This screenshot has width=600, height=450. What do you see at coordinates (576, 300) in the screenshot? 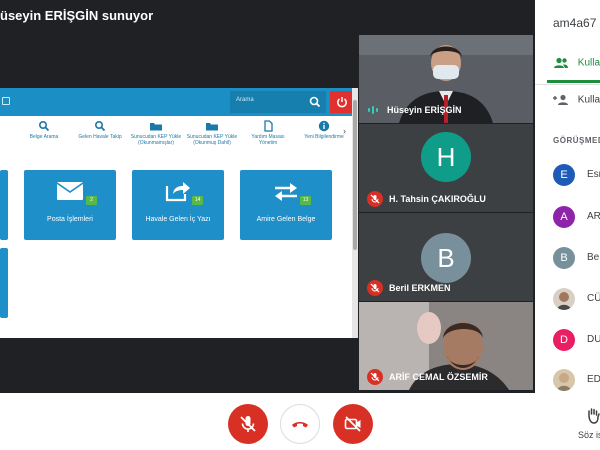
I see `participant-list-item: CÜ` at bounding box center [576, 300].